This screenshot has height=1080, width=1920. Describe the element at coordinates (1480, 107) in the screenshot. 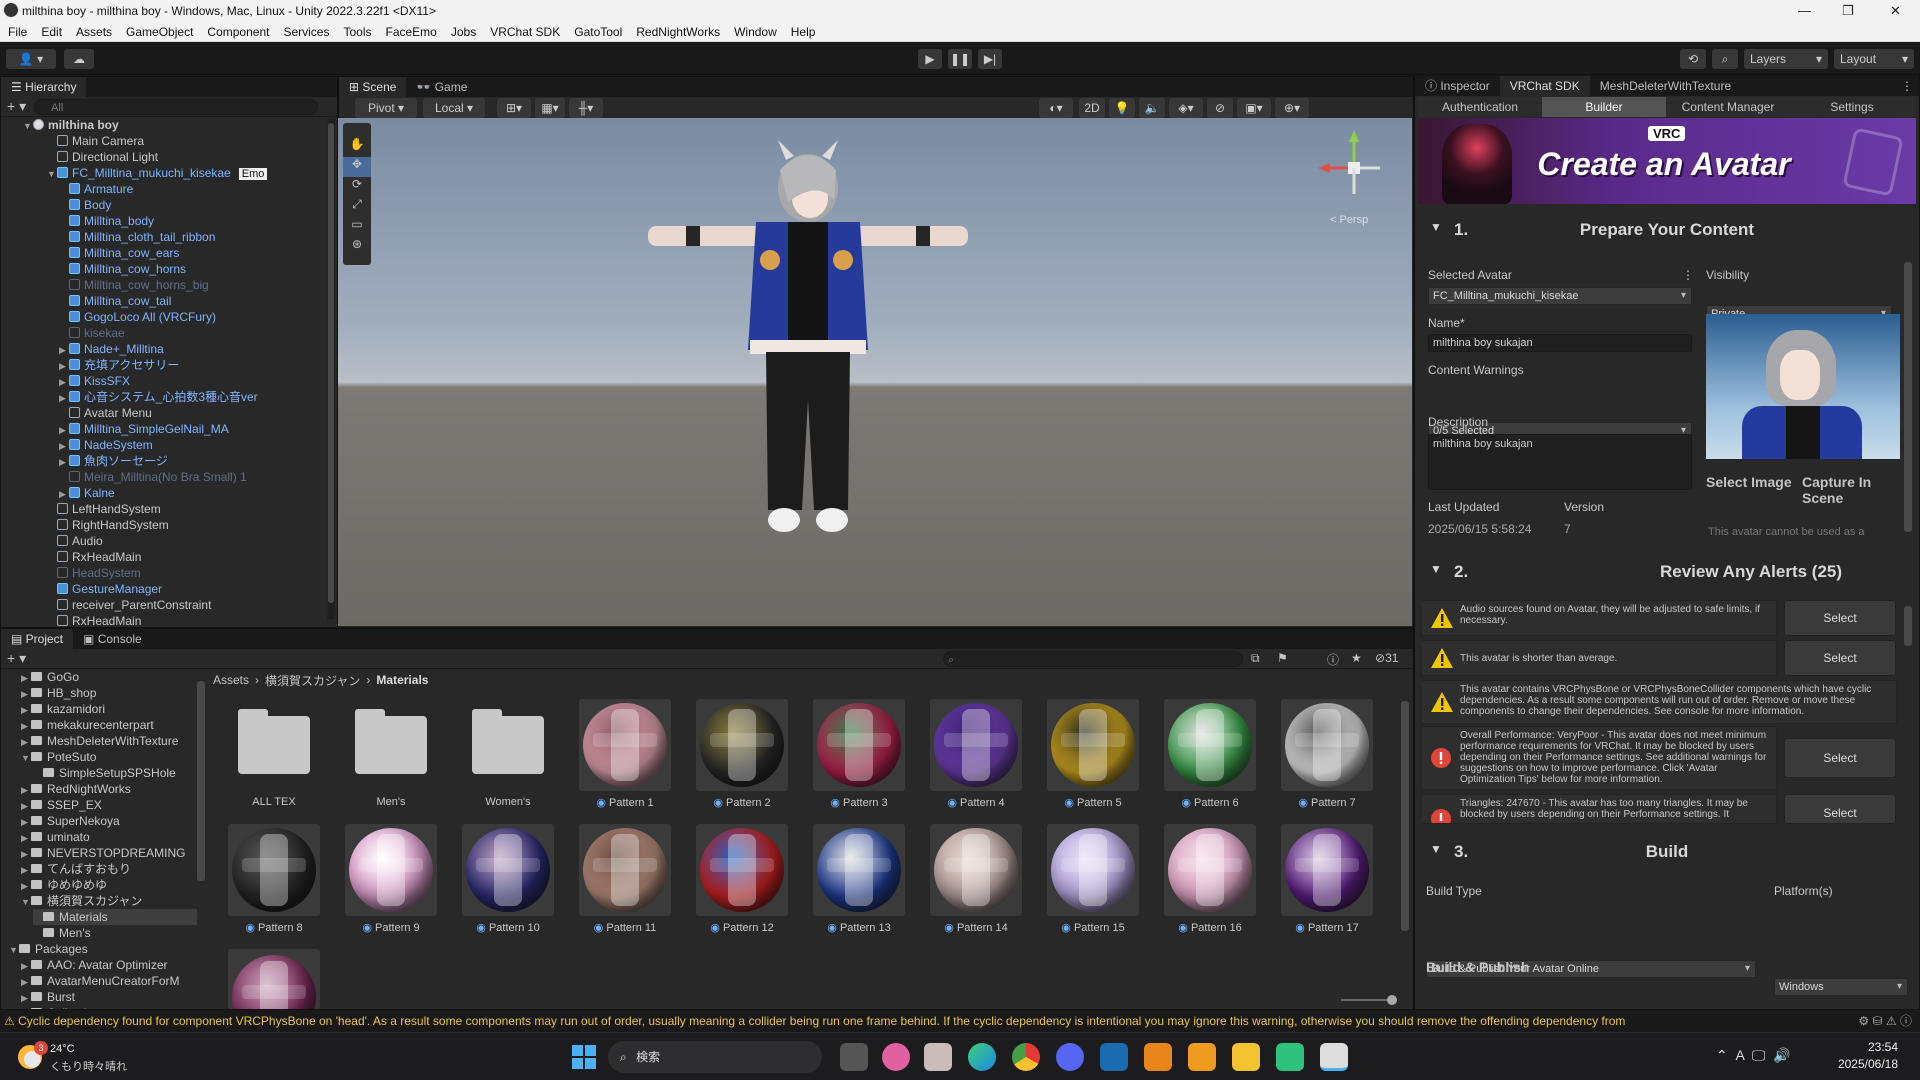

I see `tab-authentication: Authentication` at that location.